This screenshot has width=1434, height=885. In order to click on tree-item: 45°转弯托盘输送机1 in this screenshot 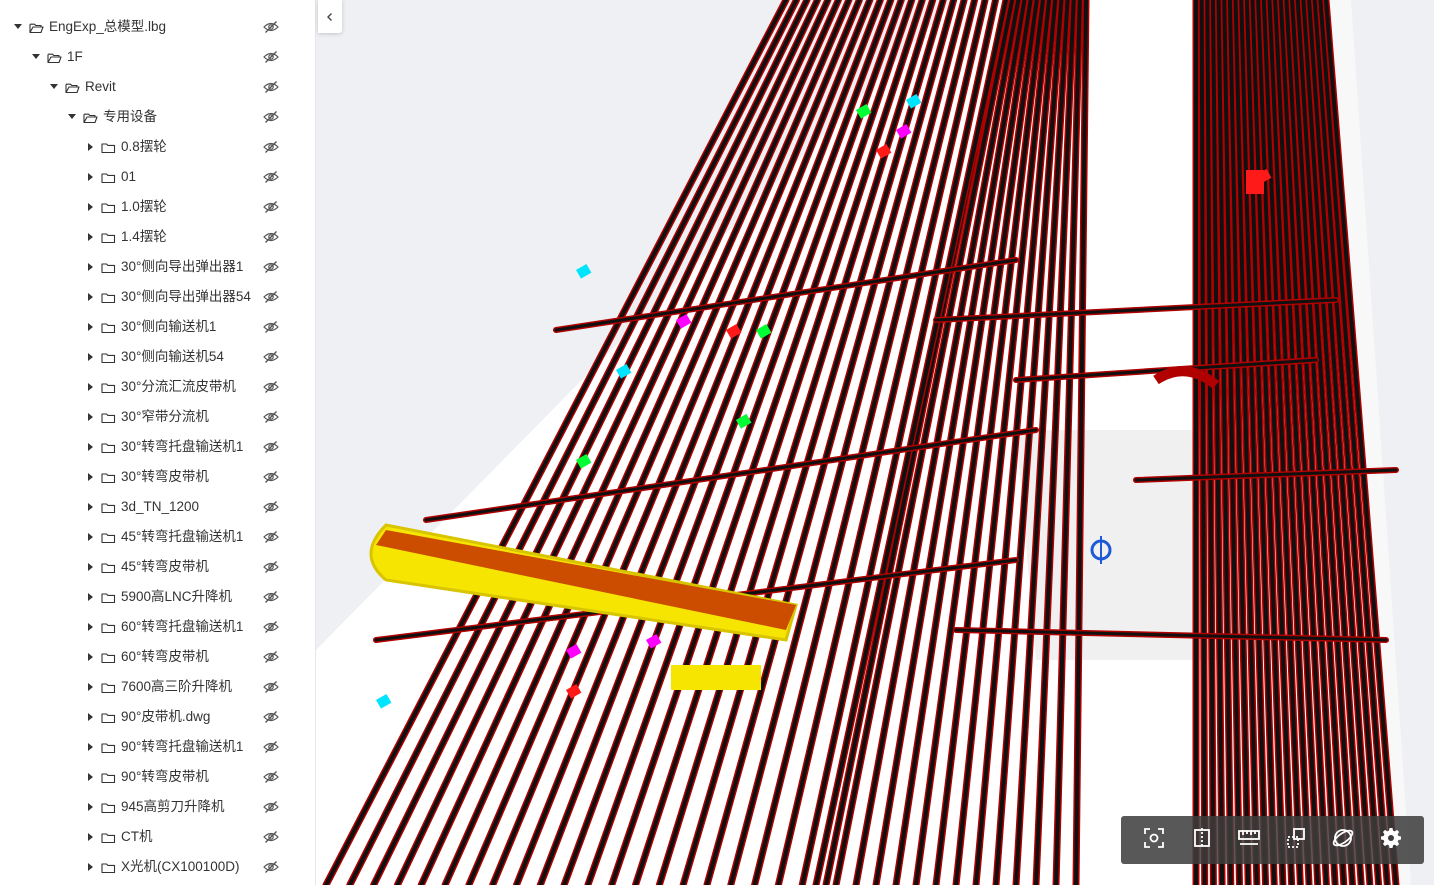, I will do `click(157, 537)`.